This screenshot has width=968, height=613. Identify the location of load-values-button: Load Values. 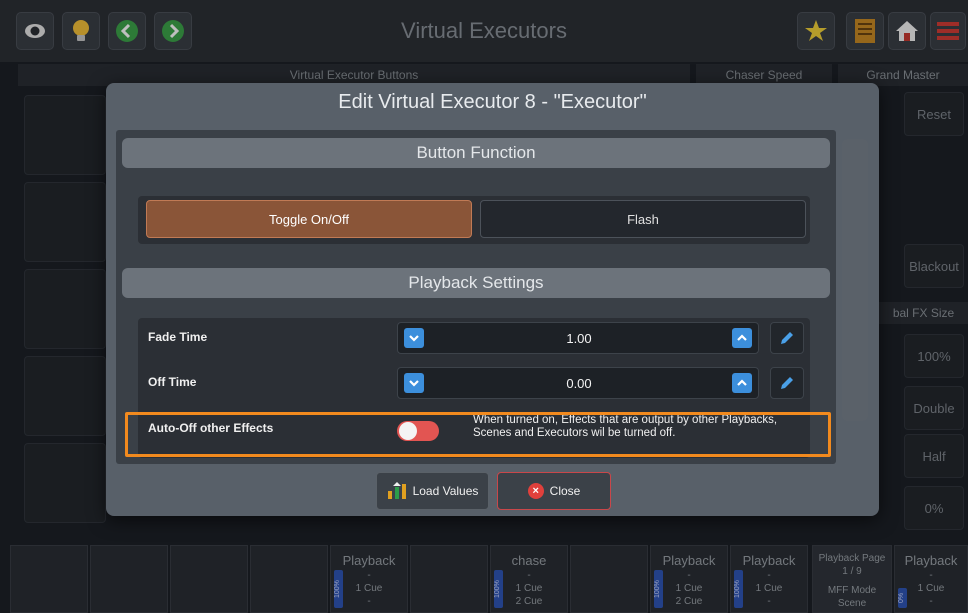
(432, 491).